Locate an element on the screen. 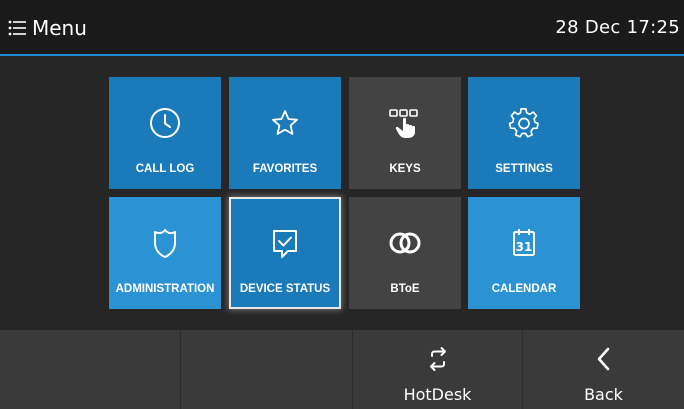  tile-administration: ADMINISTRATION is located at coordinates (165, 253).